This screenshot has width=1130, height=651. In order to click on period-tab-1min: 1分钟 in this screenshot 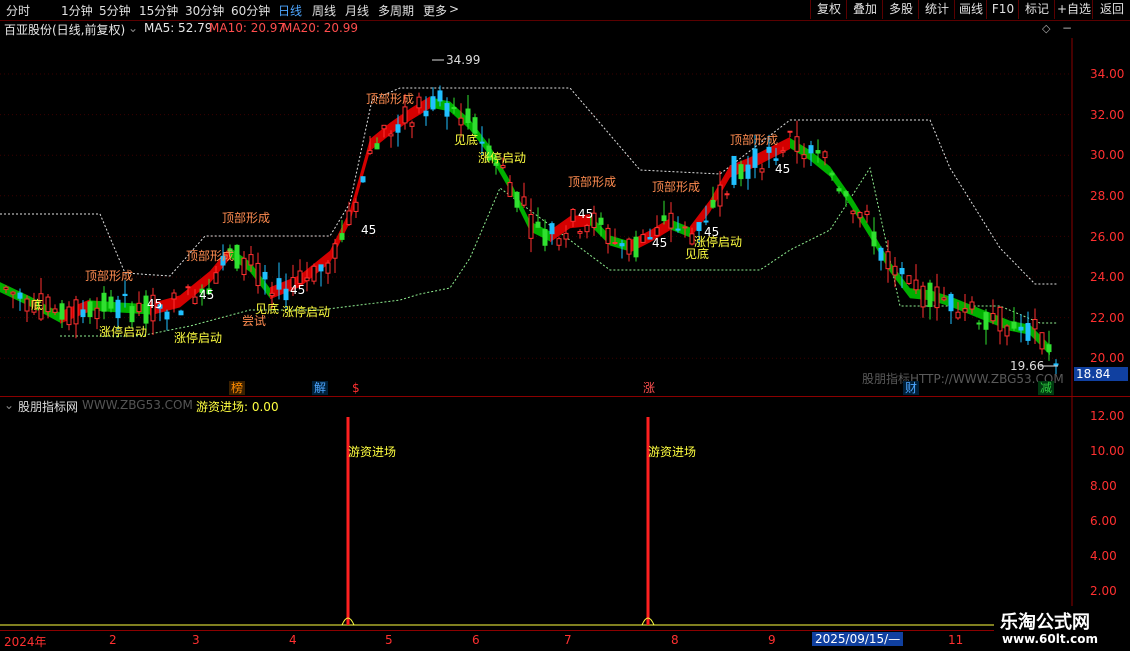, I will do `click(77, 10)`.